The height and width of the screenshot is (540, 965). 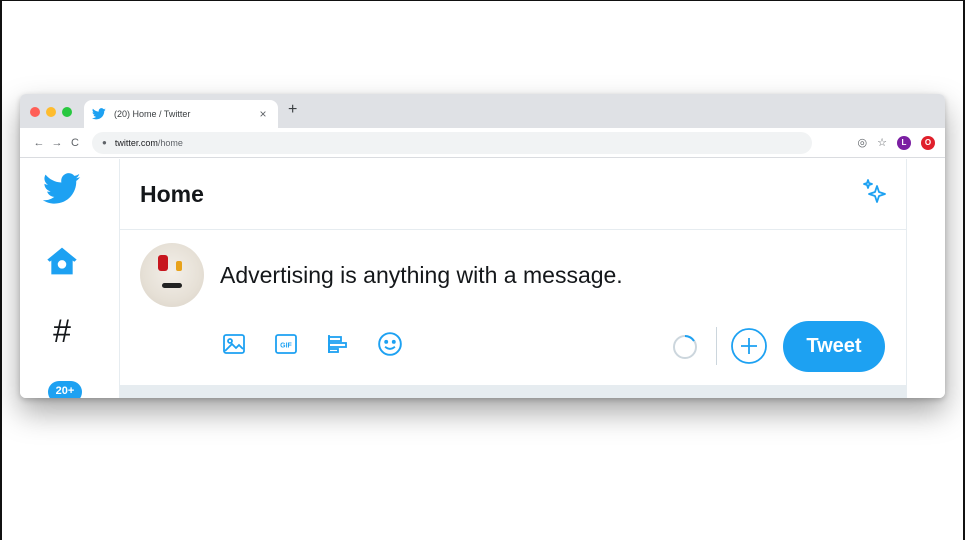 I want to click on url-host: twitter.com, so click(x=136, y=142).